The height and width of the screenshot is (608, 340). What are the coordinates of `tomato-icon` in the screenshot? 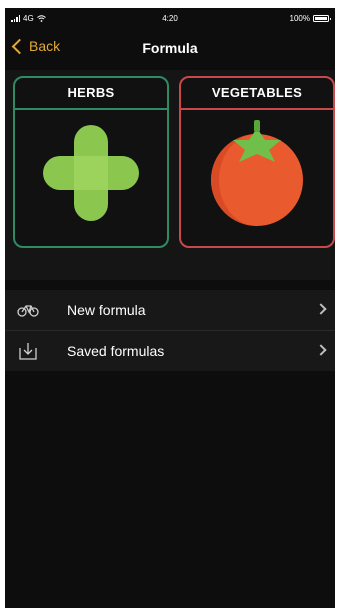 It's located at (257, 173).